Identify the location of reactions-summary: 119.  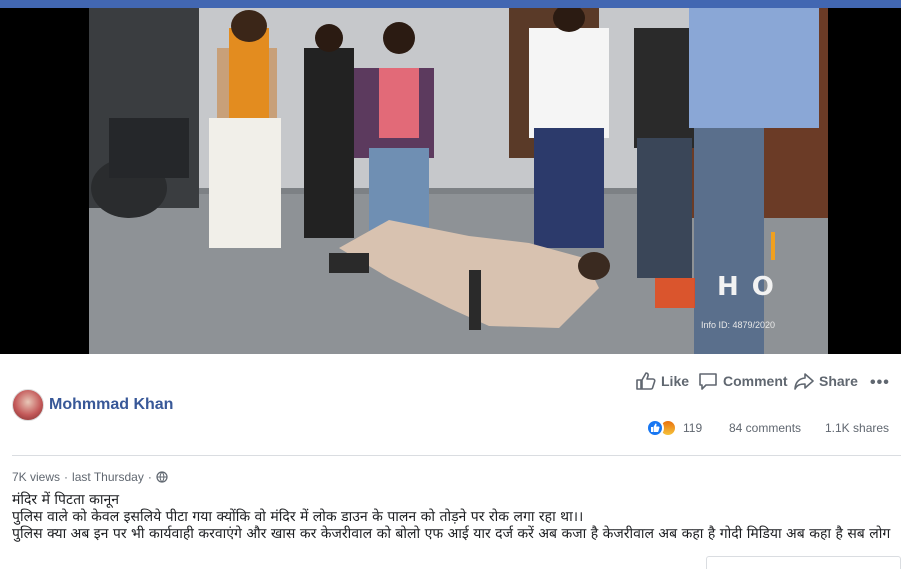
(674, 428).